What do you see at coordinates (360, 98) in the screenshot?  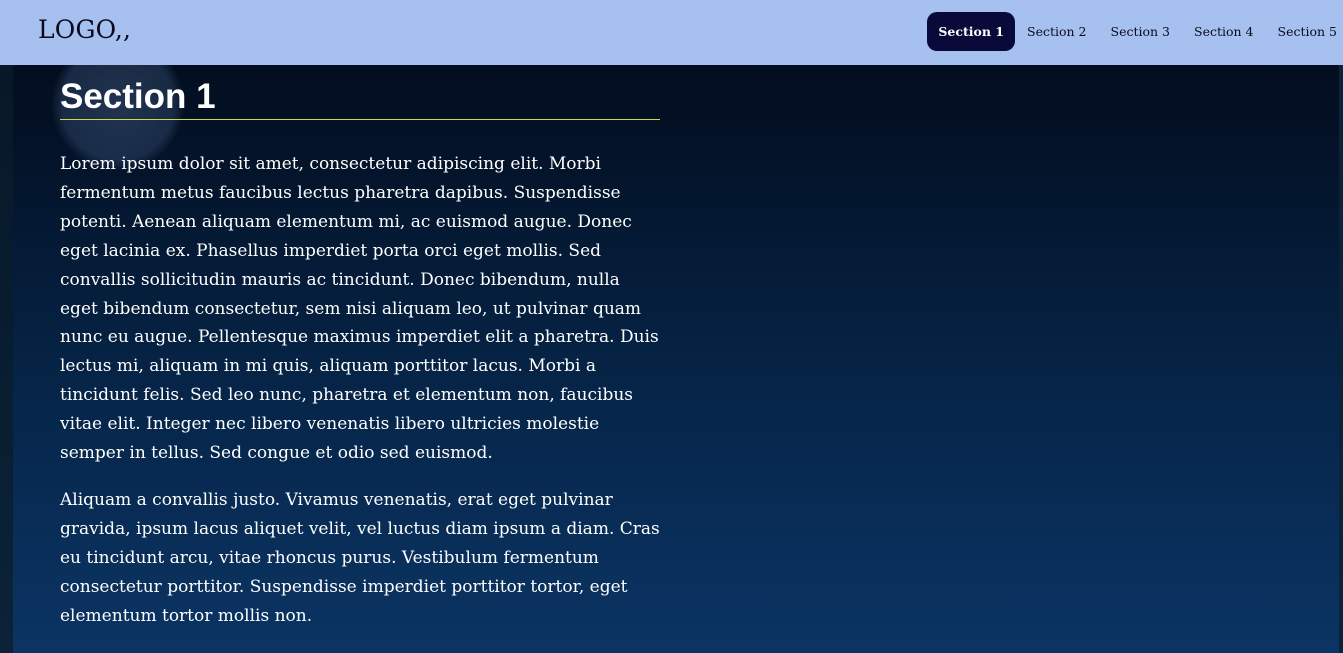 I see `section-title: Section 1` at bounding box center [360, 98].